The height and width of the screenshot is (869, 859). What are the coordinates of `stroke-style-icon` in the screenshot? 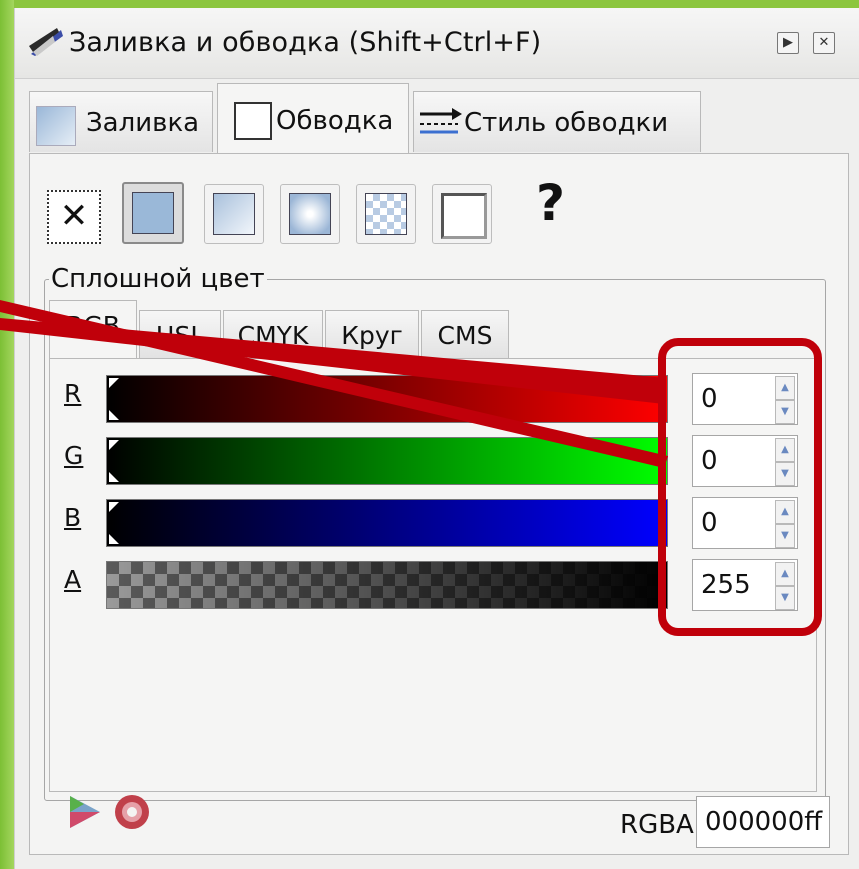 It's located at (441, 121).